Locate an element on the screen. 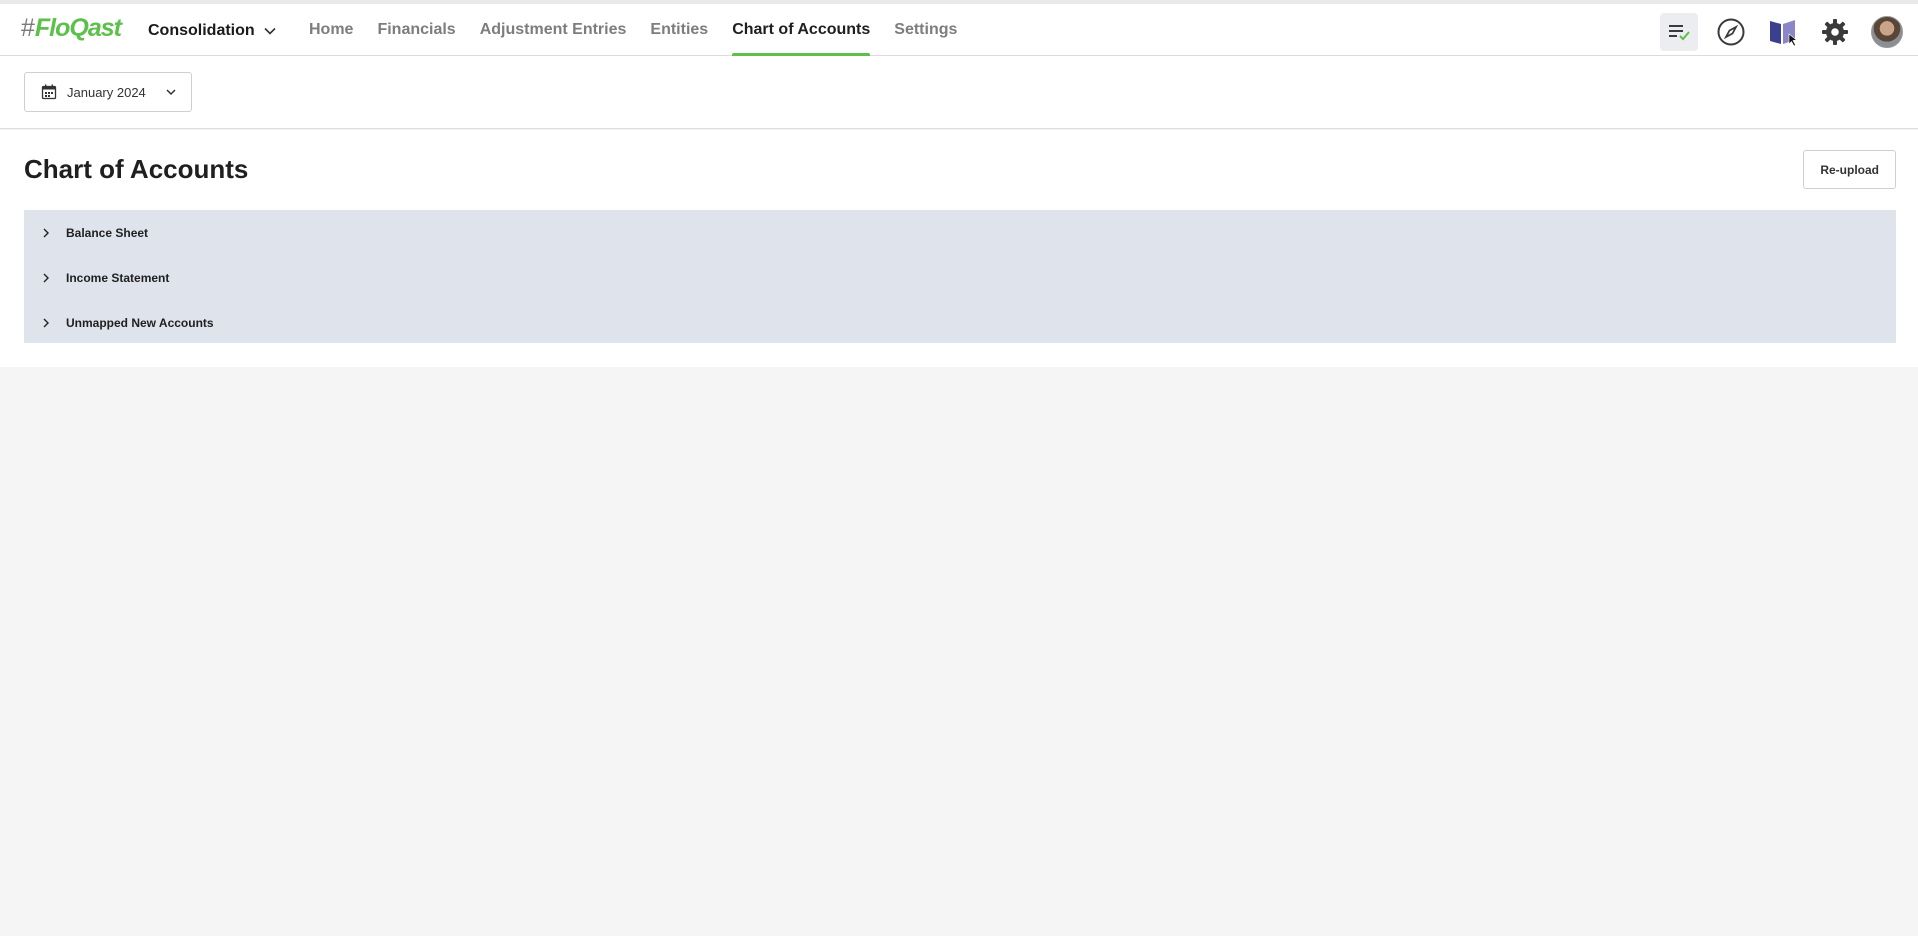 The width and height of the screenshot is (1918, 936). floqast-logo: #FloQast is located at coordinates (71, 28).